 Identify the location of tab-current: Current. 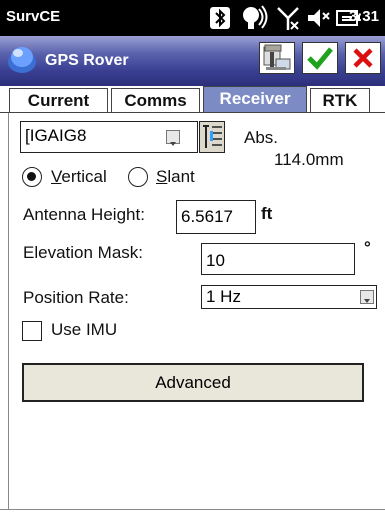
(58, 100).